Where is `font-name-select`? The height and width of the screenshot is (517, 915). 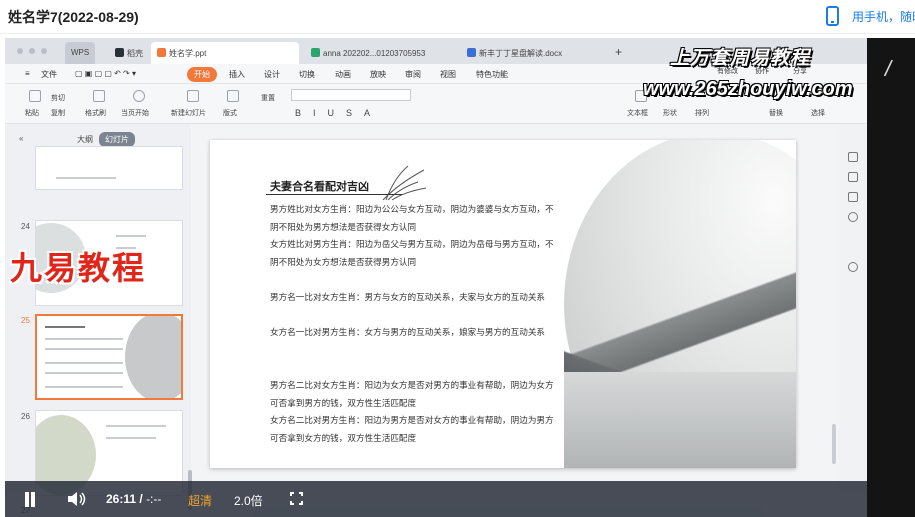
font-name-select is located at coordinates (351, 95).